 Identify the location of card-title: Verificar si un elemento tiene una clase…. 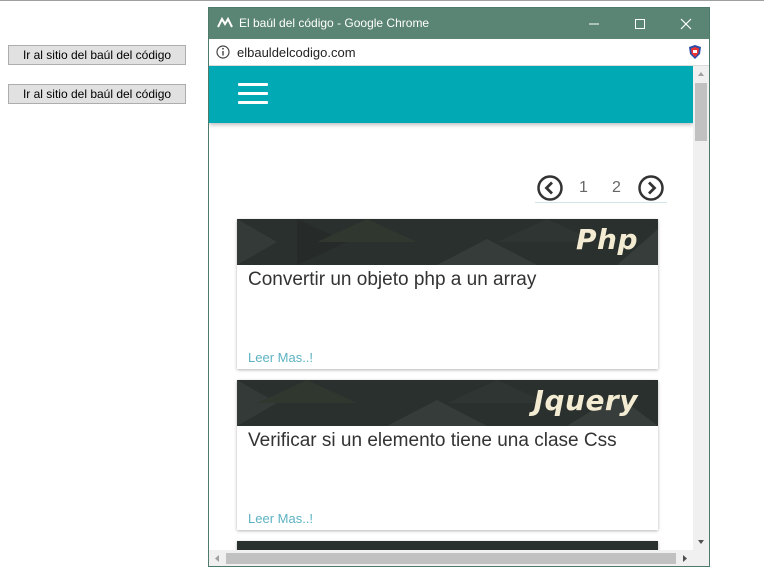
(432, 441).